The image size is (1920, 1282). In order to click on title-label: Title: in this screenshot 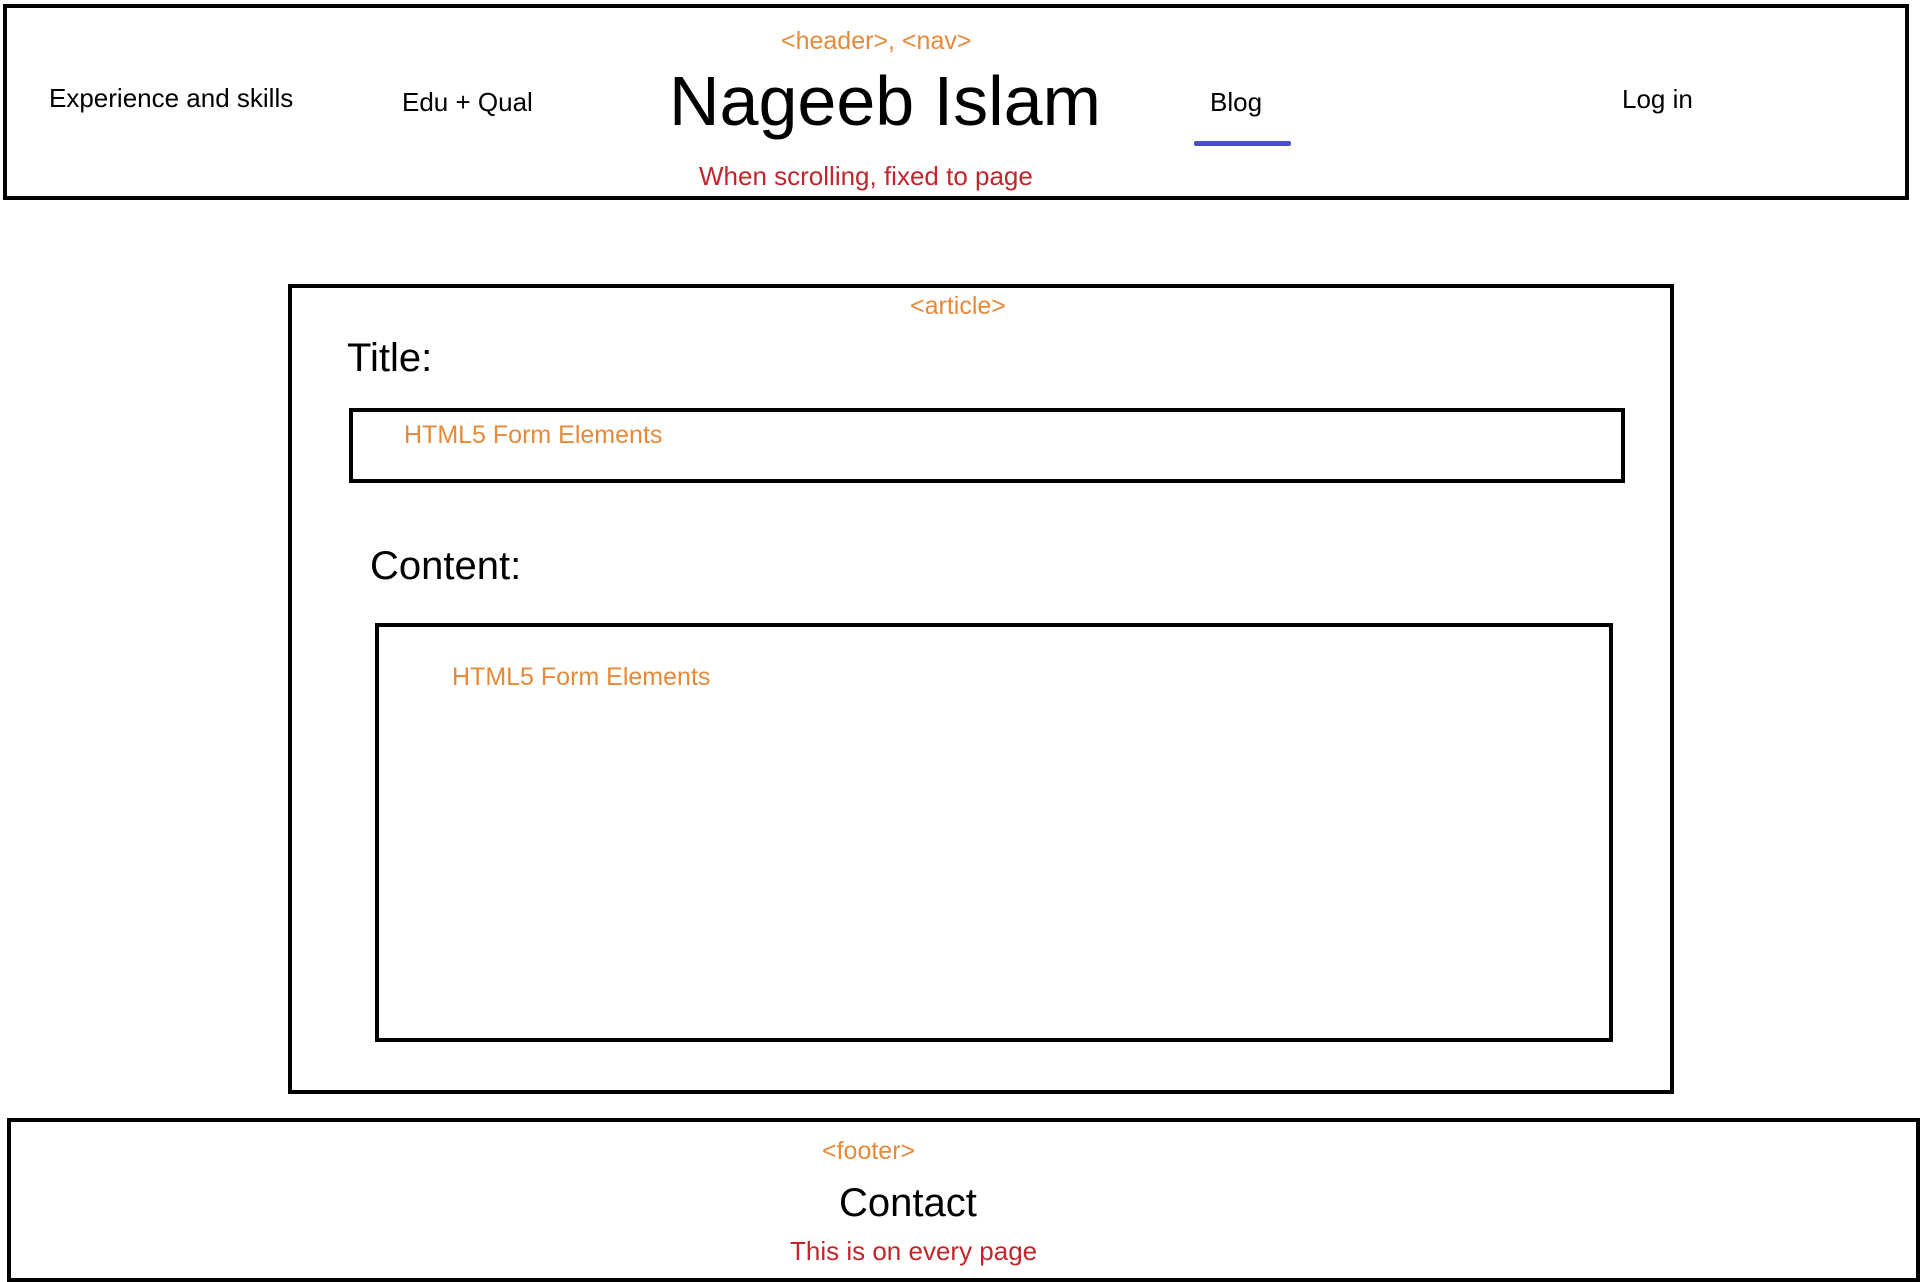, I will do `click(390, 358)`.